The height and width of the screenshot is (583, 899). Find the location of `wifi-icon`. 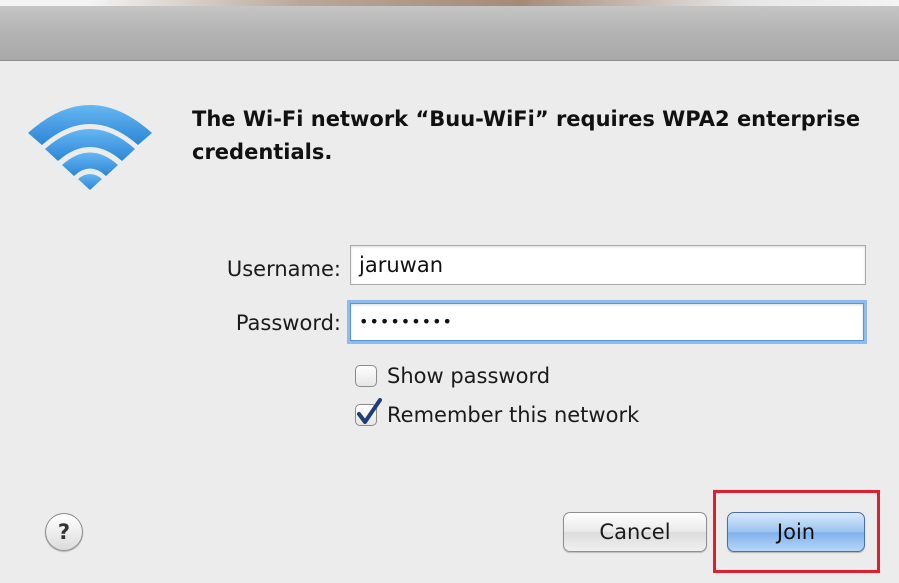

wifi-icon is located at coordinates (91, 143).